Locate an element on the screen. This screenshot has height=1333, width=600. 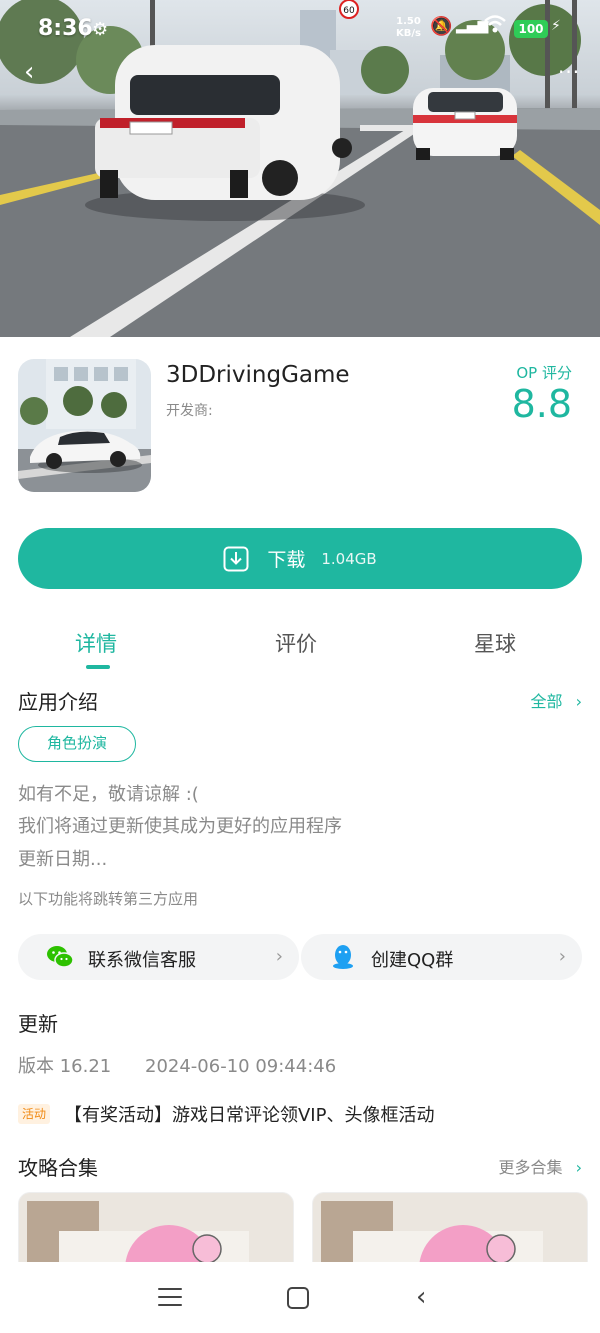
system-nav-bar: ‹ is located at coordinates (300, 1297).